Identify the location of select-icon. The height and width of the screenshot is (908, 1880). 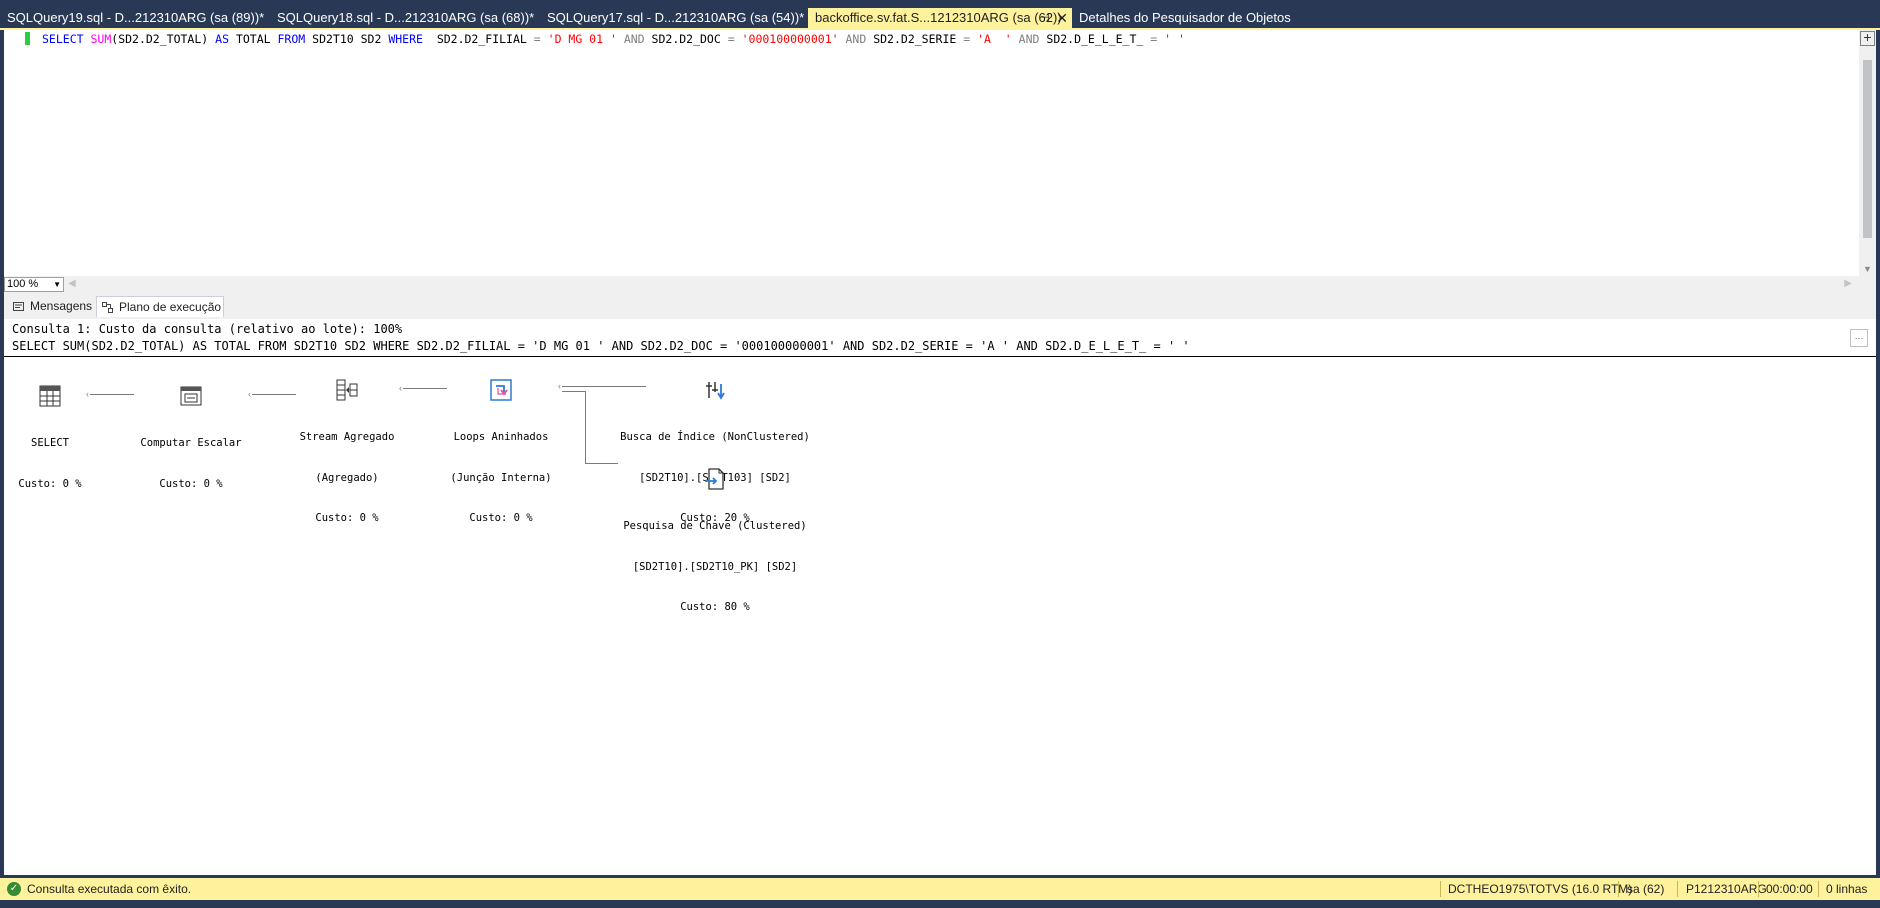
(50, 396).